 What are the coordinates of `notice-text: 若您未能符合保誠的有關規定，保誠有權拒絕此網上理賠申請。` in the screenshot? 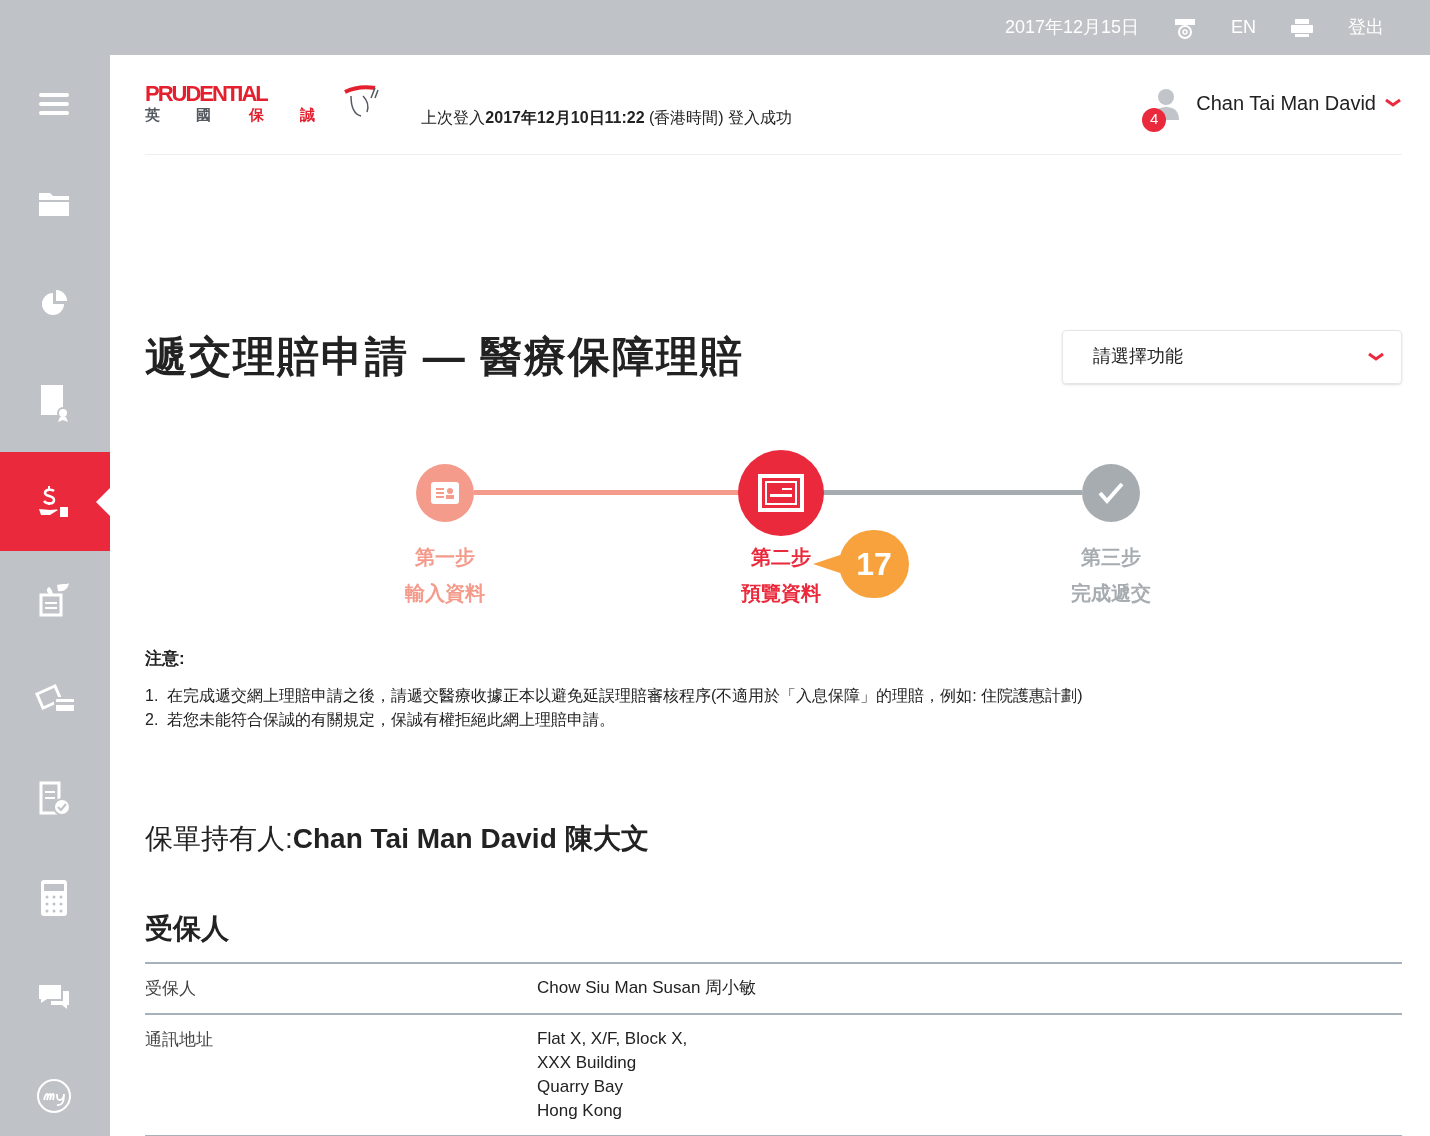 It's located at (391, 719).